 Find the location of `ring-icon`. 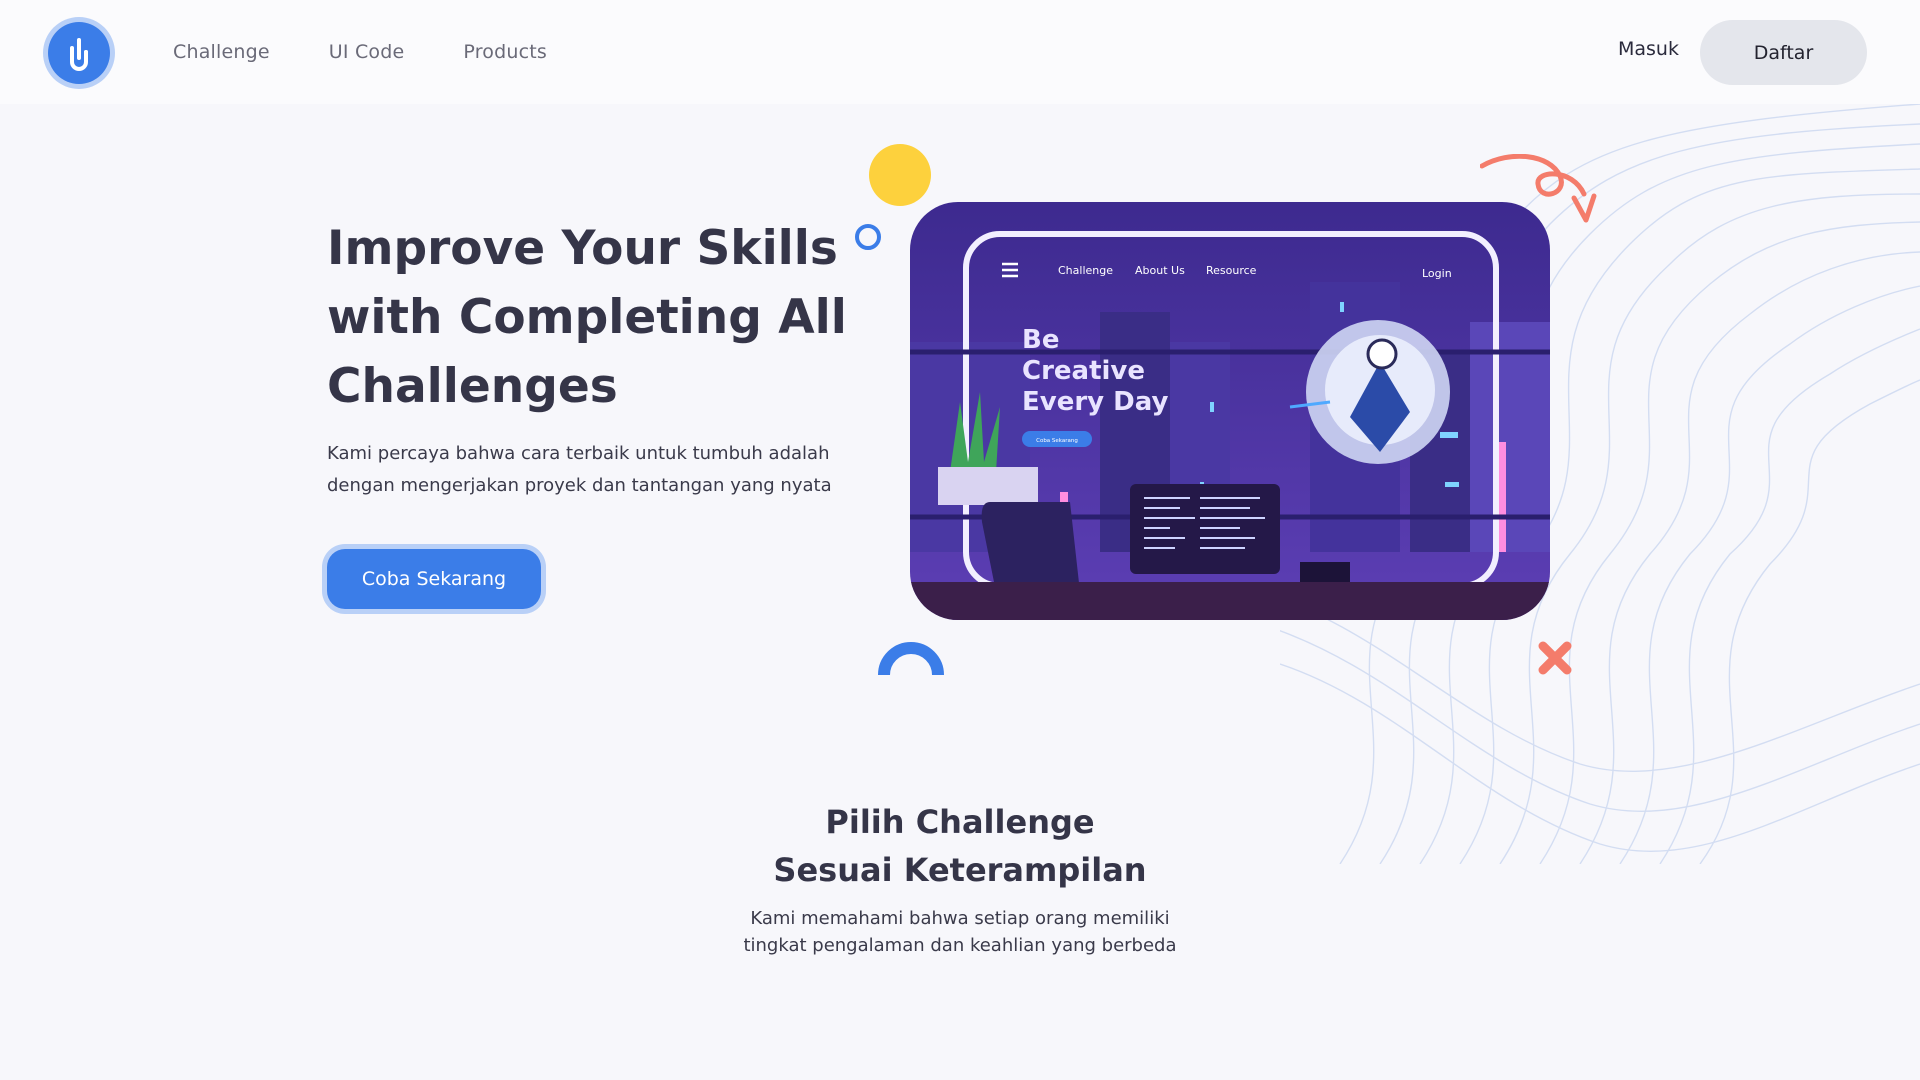

ring-icon is located at coordinates (868, 237).